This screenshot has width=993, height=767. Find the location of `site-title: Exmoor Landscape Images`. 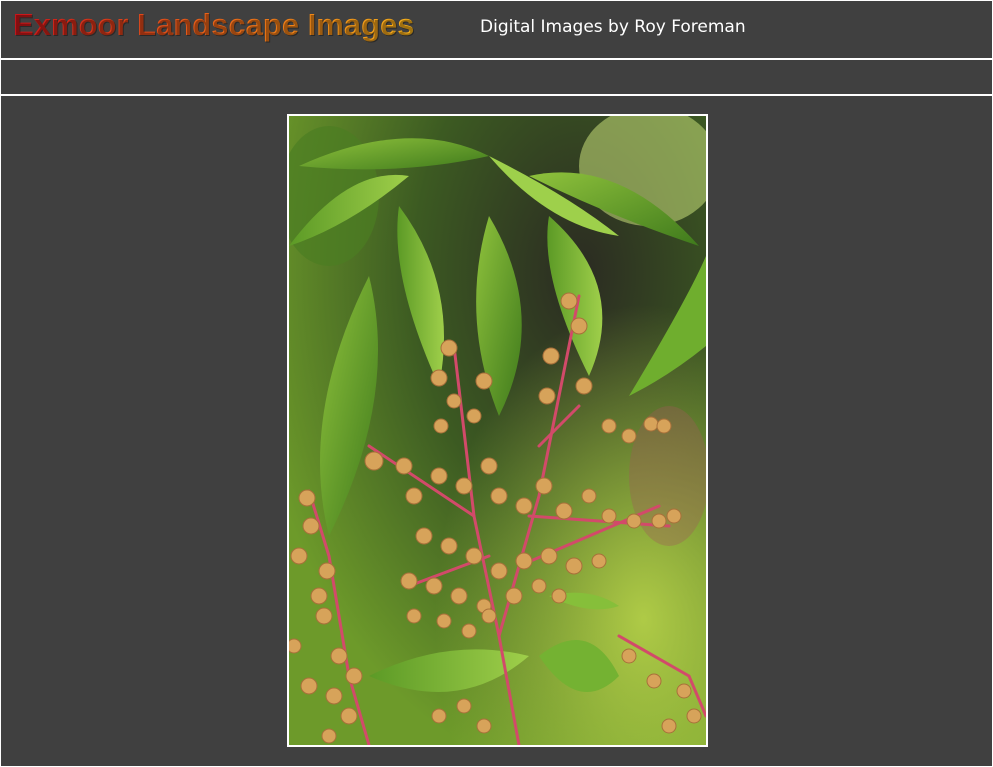

site-title: Exmoor Landscape Images is located at coordinates (213, 25).